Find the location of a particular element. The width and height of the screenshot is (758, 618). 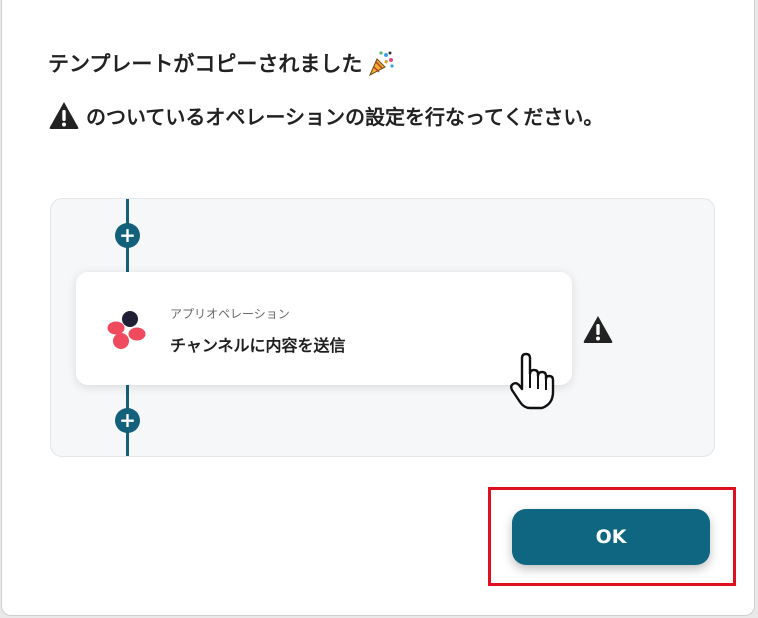

dialog-title-text: テンプレートがコピーされました is located at coordinates (205, 64).